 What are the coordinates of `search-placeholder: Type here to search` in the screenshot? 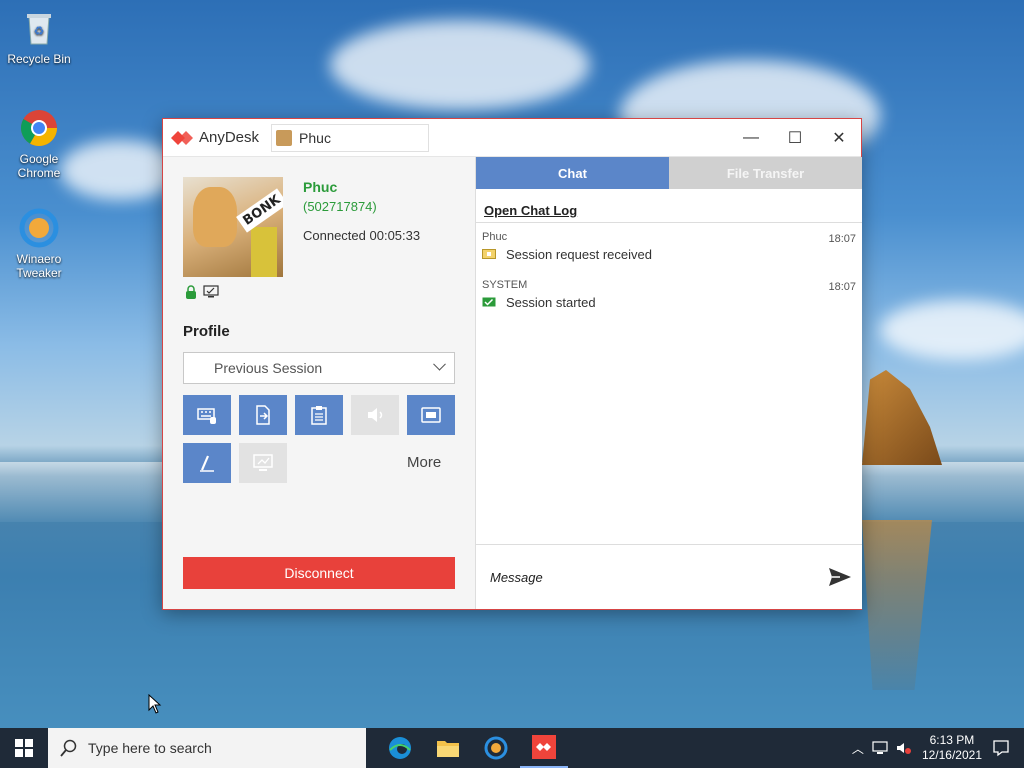 It's located at (150, 748).